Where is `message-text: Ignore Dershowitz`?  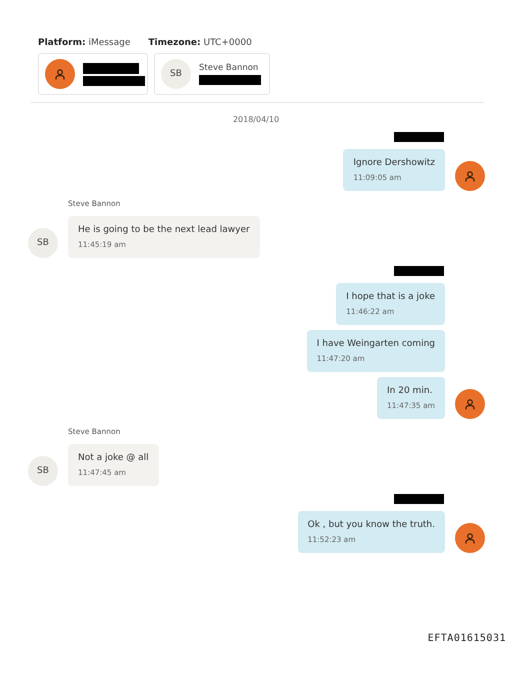 message-text: Ignore Dershowitz is located at coordinates (394, 163).